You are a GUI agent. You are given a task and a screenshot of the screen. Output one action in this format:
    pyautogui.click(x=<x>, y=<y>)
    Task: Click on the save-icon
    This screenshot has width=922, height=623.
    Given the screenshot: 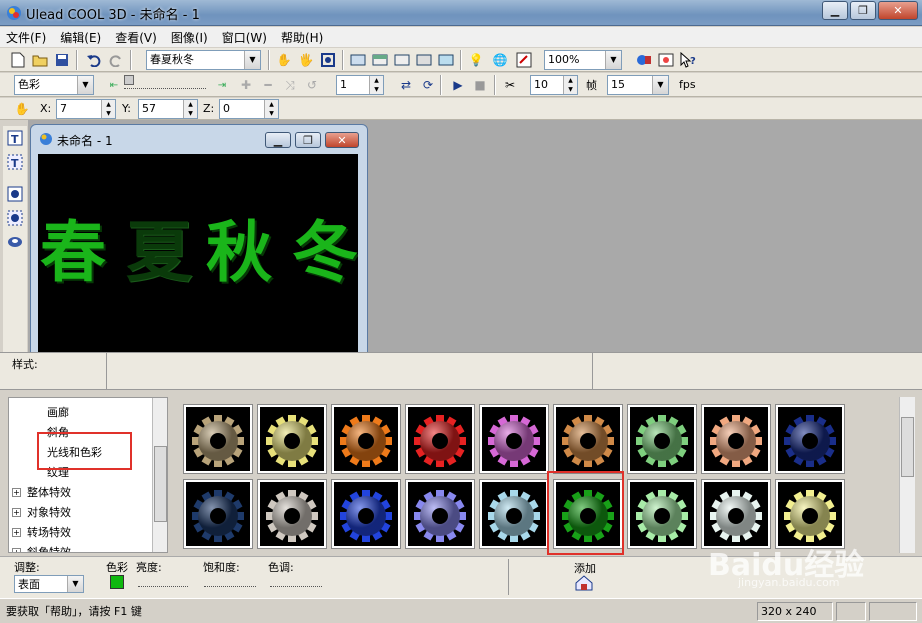 What is the action you would take?
    pyautogui.click(x=62, y=60)
    